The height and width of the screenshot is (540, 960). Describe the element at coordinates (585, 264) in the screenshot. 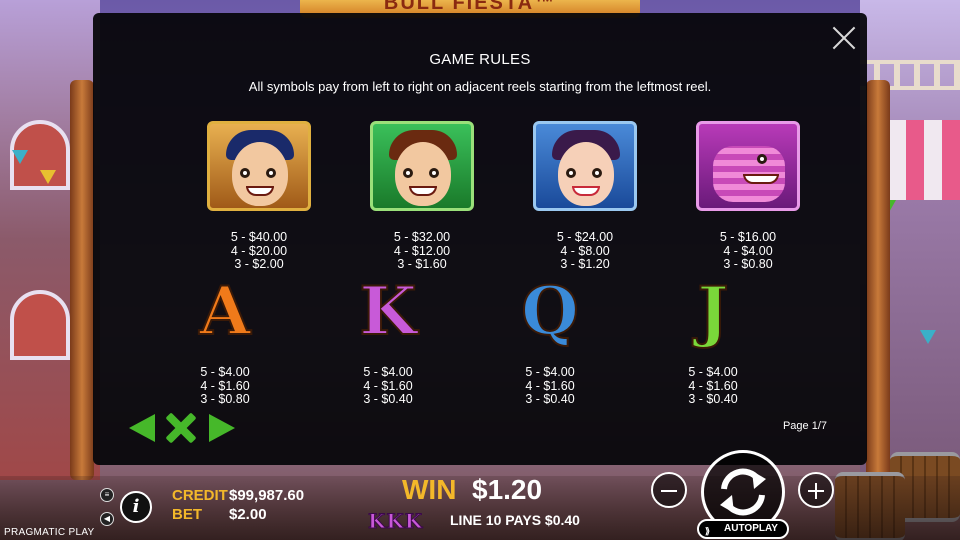

I see `payout-3: 3 - $1.20` at that location.